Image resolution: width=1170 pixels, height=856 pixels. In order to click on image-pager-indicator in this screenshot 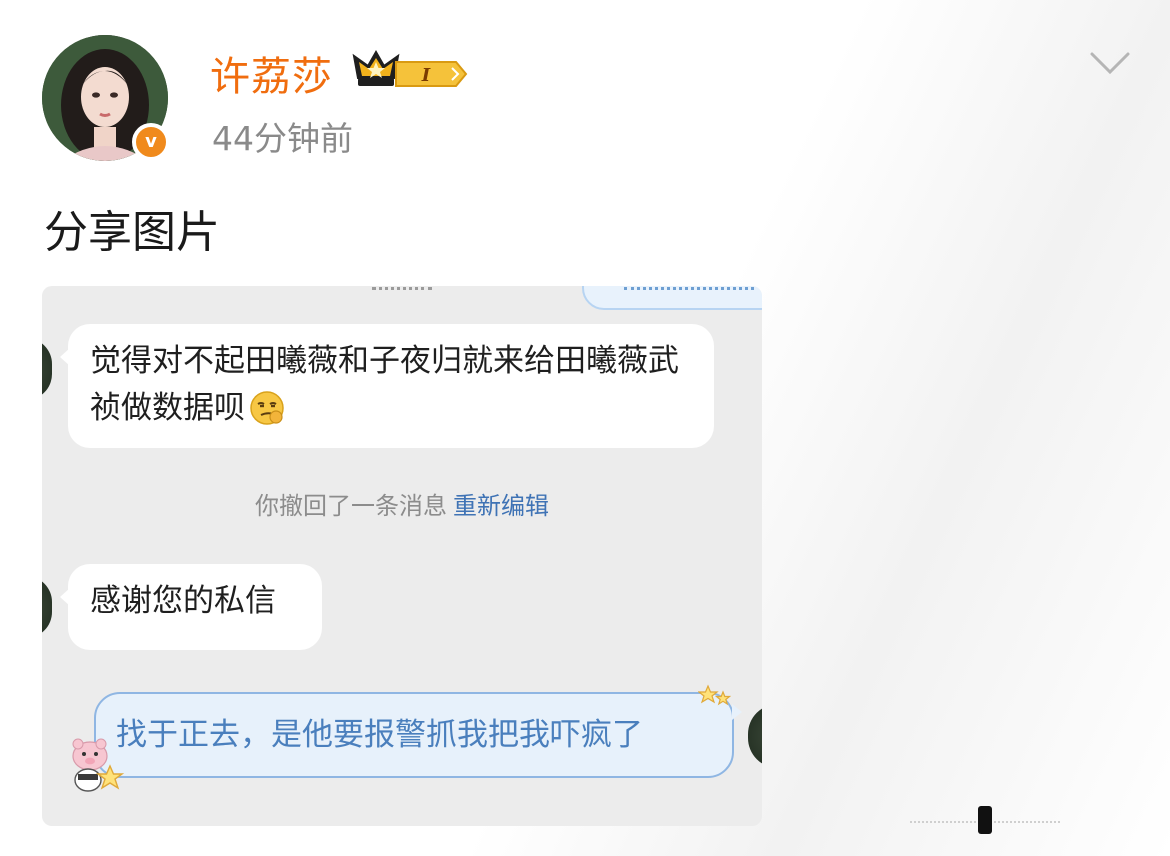, I will do `click(985, 820)`.